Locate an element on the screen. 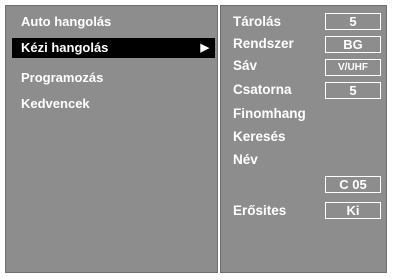  rendszer-label: Rendszer is located at coordinates (263, 43).